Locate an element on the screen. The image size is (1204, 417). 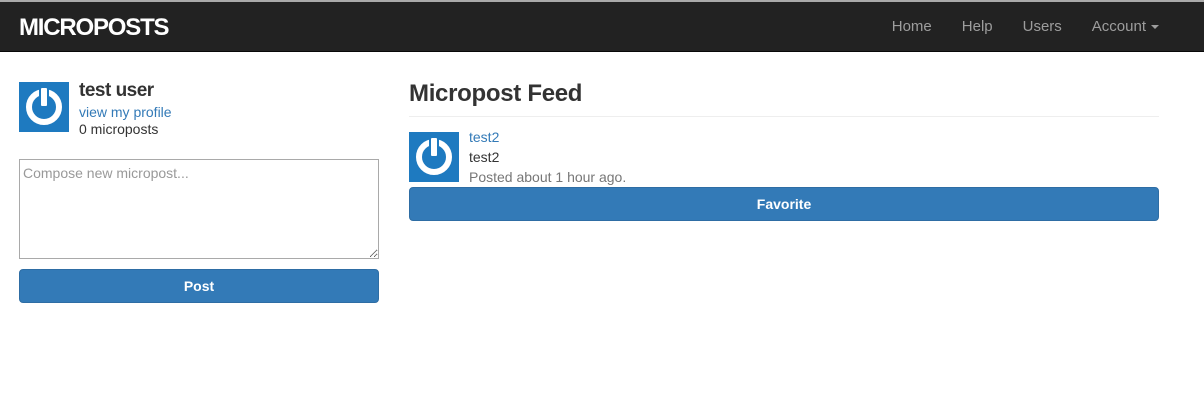
view-profile-link: view my profile is located at coordinates (125, 112).